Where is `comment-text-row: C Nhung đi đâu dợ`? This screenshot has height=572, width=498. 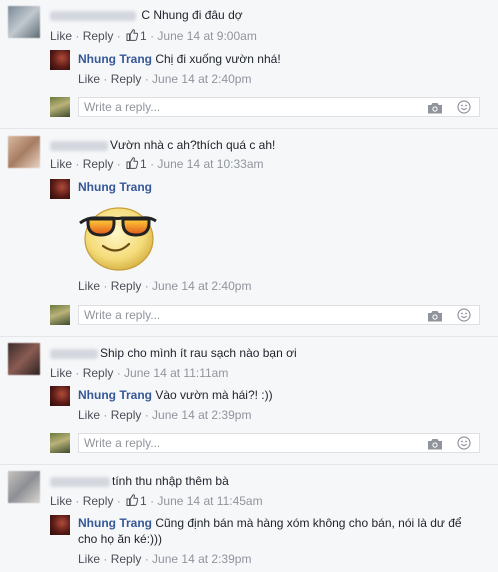
comment-text-row: C Nhung đi đâu dợ is located at coordinates (146, 15).